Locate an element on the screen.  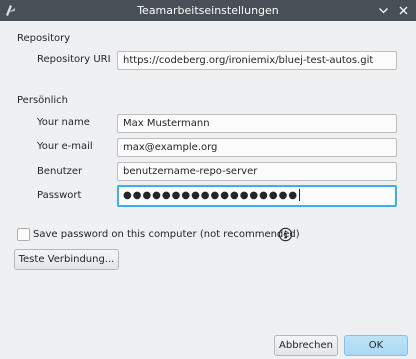
title-bar: Teamarbeitseinstellungen is located at coordinates (208, 10).